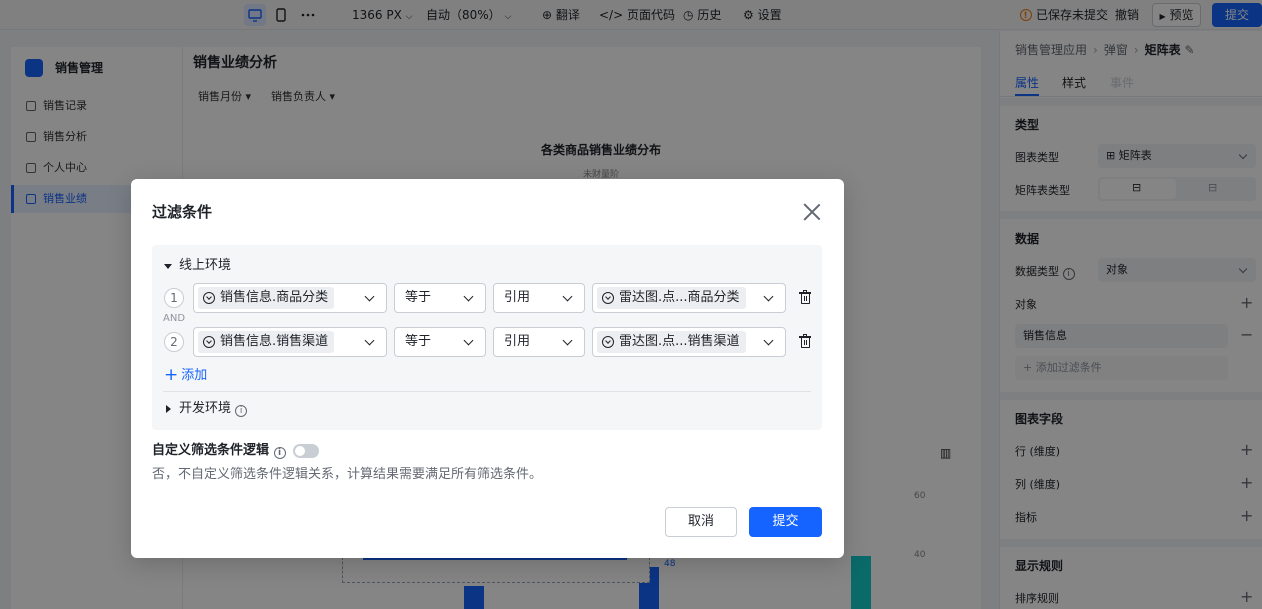 Image resolution: width=1262 pixels, height=609 pixels. I want to click on add-condition-button: + 添加, so click(185, 375).